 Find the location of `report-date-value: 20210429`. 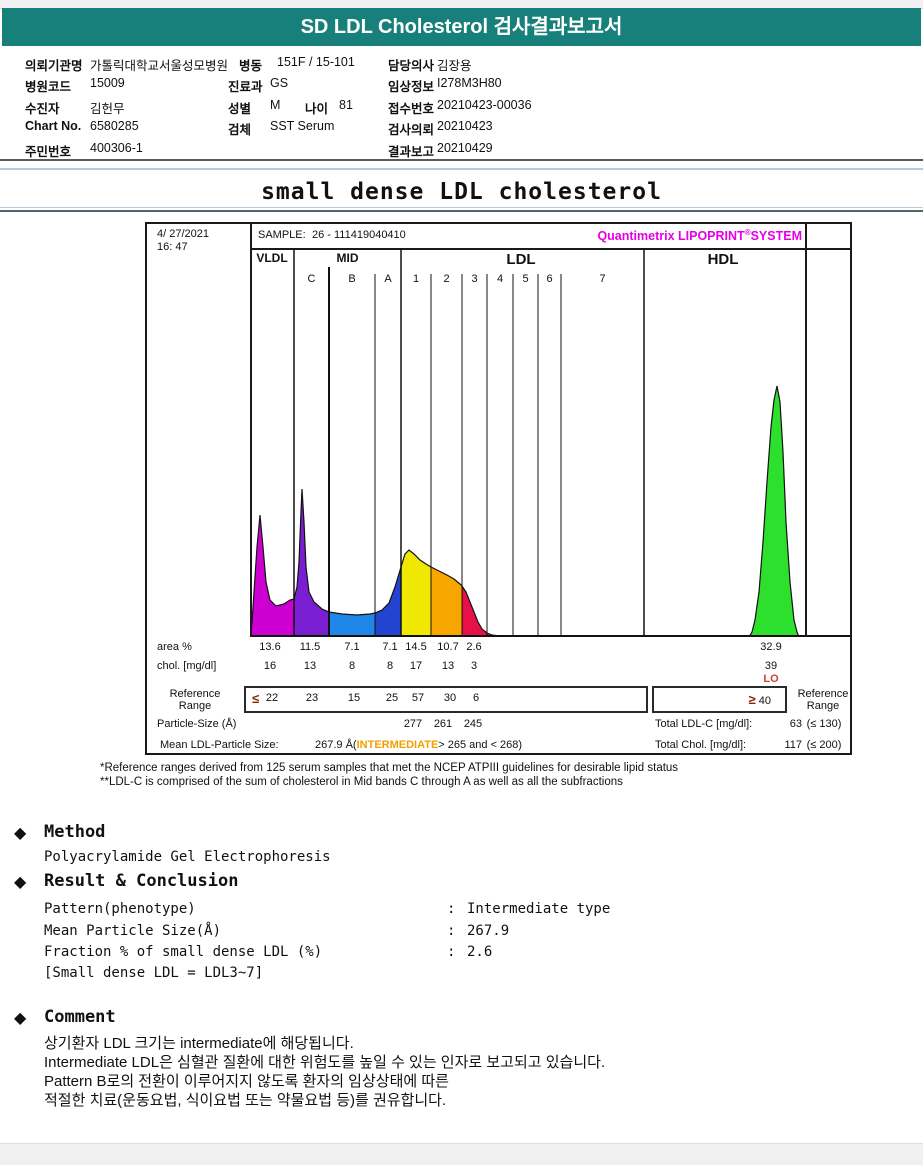

report-date-value: 20210429 is located at coordinates (465, 148).